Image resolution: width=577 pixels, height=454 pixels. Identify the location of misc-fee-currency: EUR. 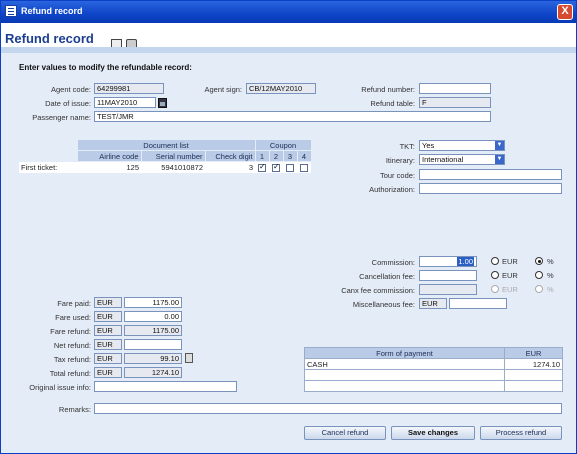
(433, 303).